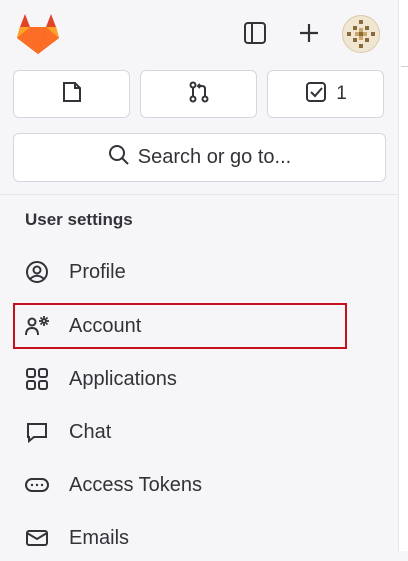 The image size is (408, 561). Describe the element at coordinates (180, 379) in the screenshot. I see `sidebar-item-applications: Applications` at that location.